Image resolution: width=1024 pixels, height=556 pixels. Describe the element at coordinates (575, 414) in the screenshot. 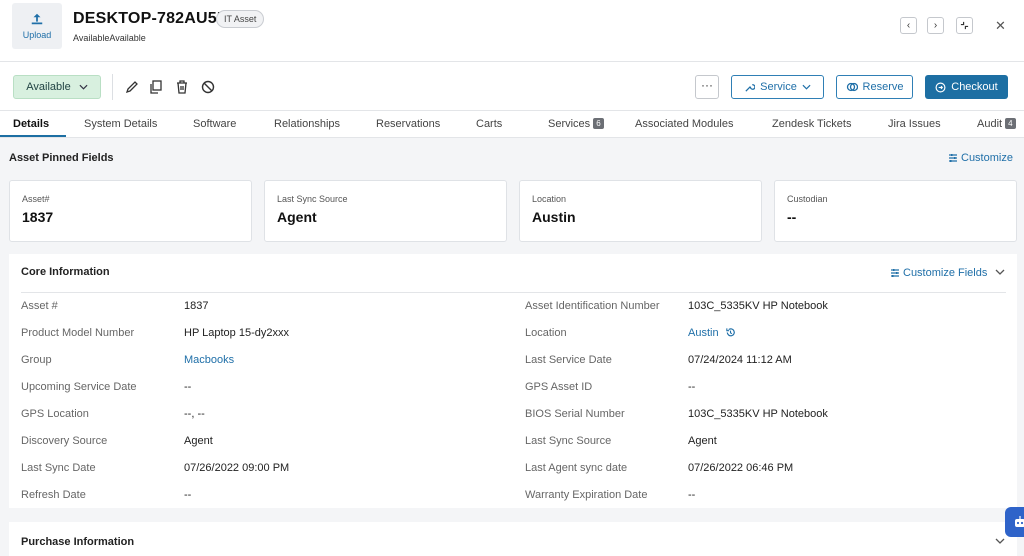

I see `field-row: BIOS Serial Number` at that location.